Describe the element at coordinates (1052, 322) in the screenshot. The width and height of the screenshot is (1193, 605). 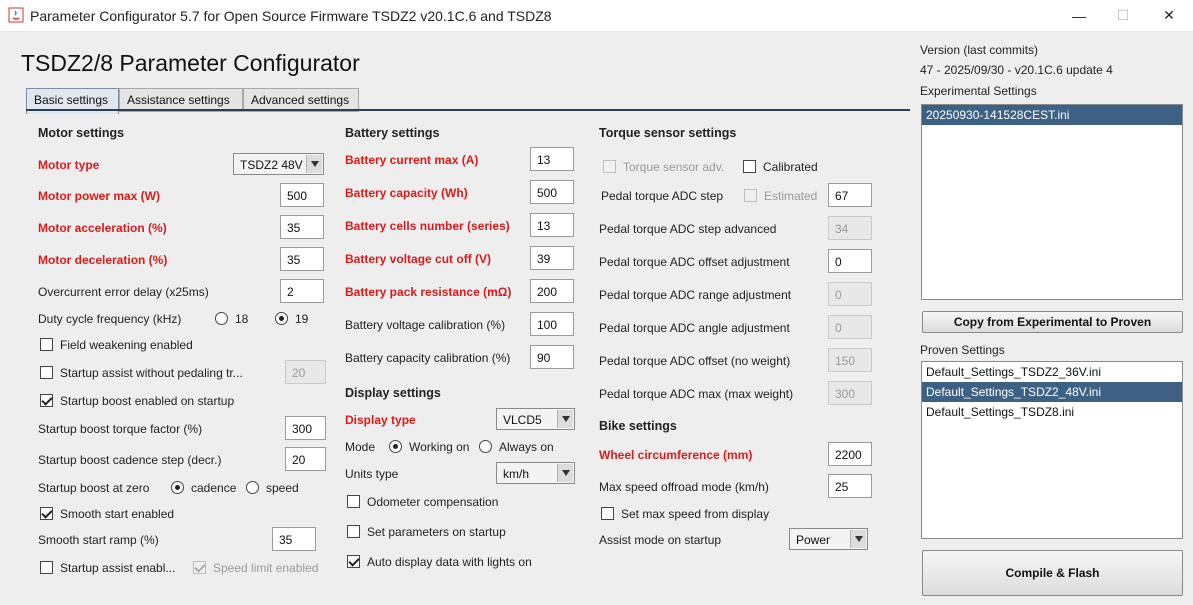
I see `copy-to-proven-button: Copy from Experimental to Proven` at that location.